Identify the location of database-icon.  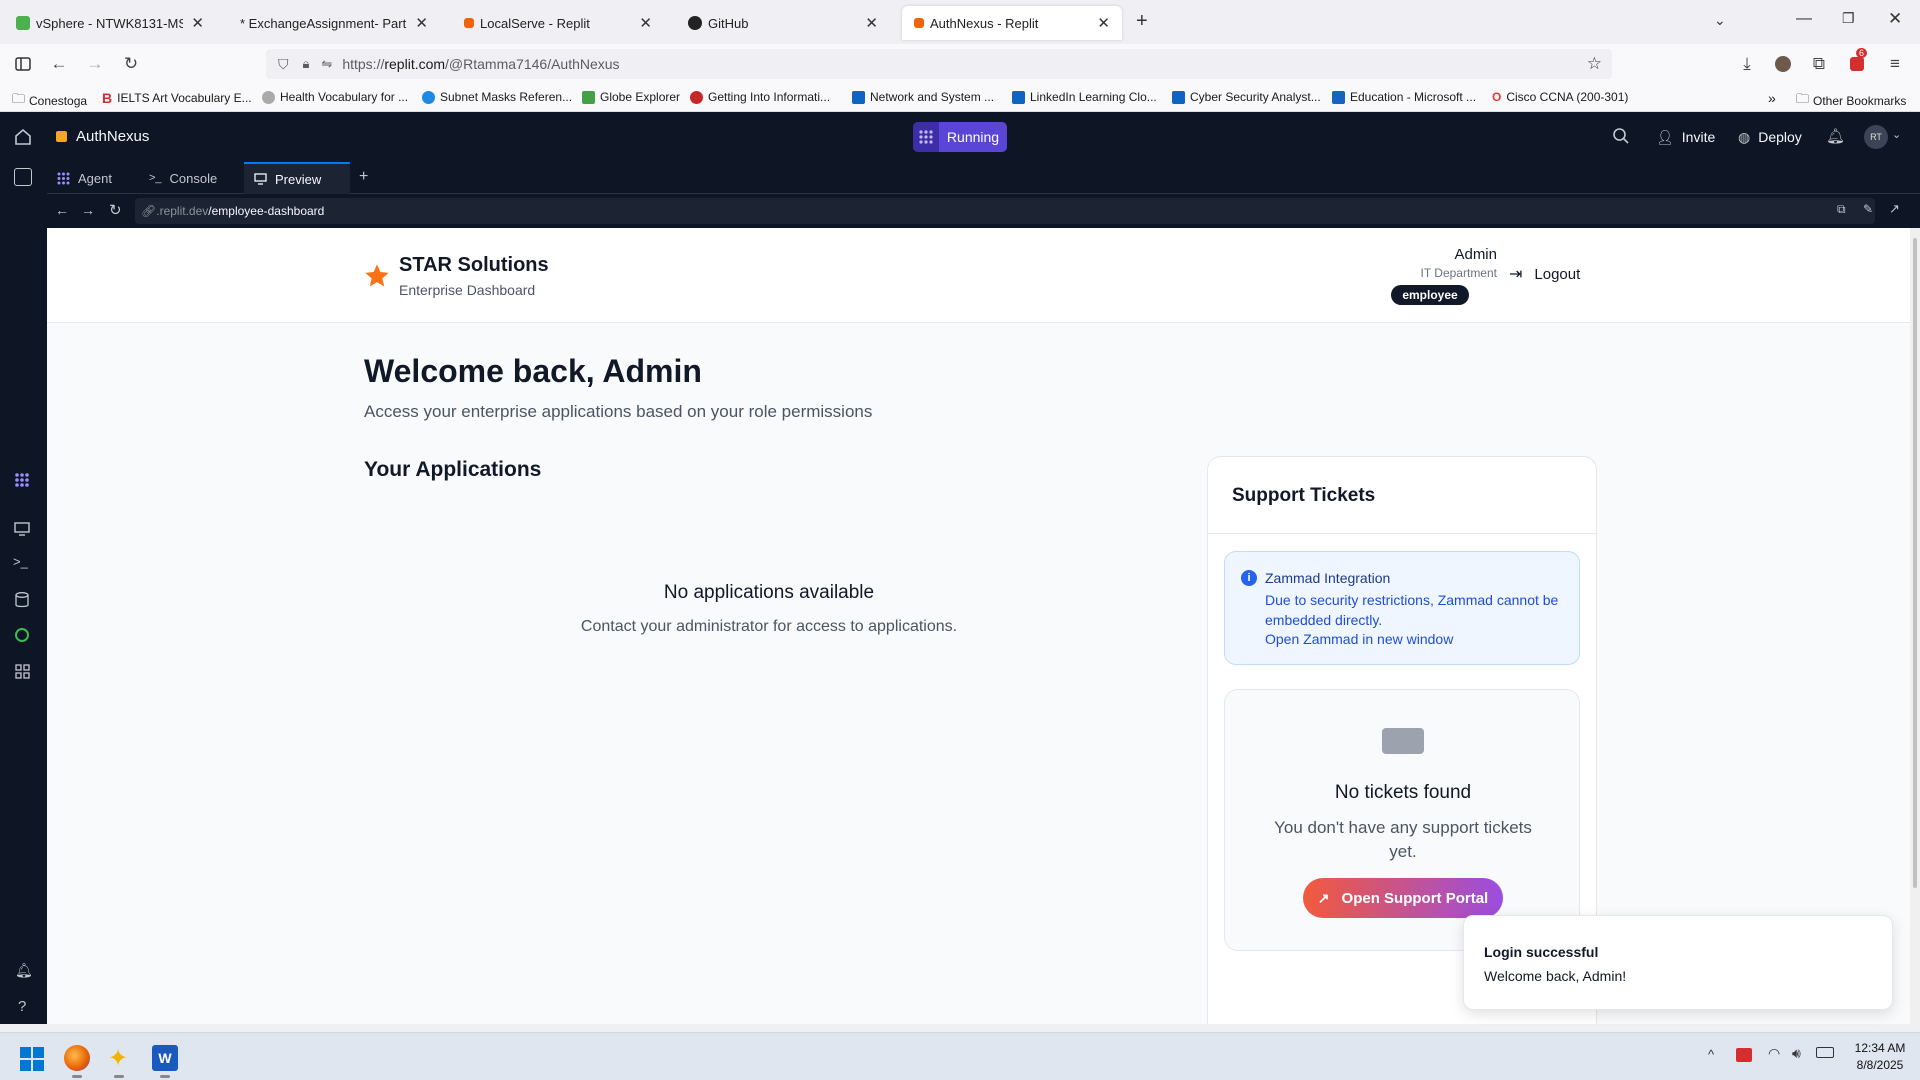
(22, 600).